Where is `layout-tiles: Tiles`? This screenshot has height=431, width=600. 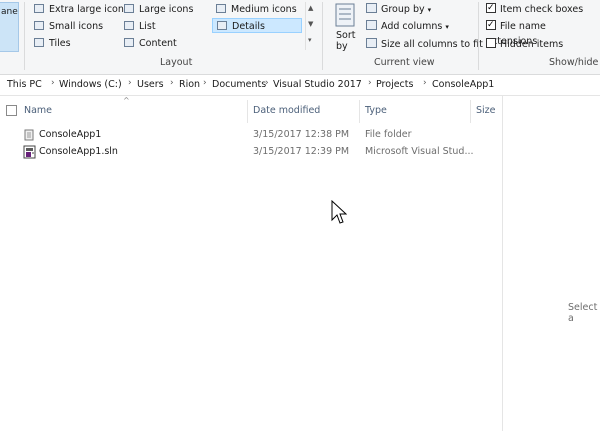
layout-tiles: Tiles is located at coordinates (52, 43).